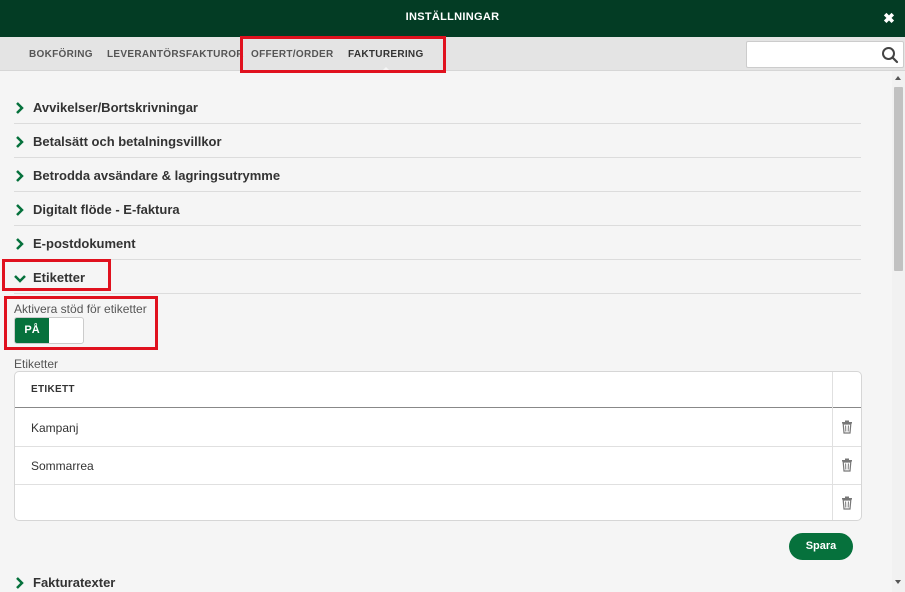 The width and height of the screenshot is (905, 592). Describe the element at coordinates (437, 209) in the screenshot. I see `section-digitalt-flode: Digitalt flöde - E-faktura` at that location.